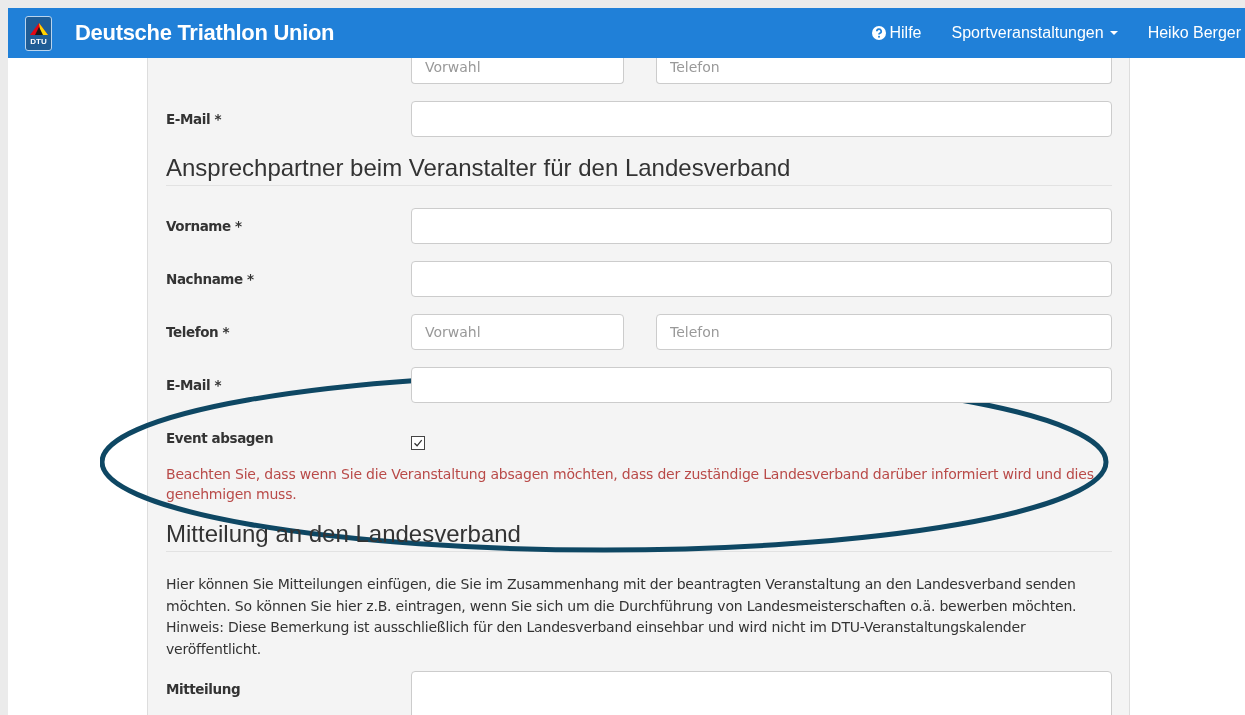  Describe the element at coordinates (1188, 33) in the screenshot. I see `nav-link: Heiko Berger` at that location.